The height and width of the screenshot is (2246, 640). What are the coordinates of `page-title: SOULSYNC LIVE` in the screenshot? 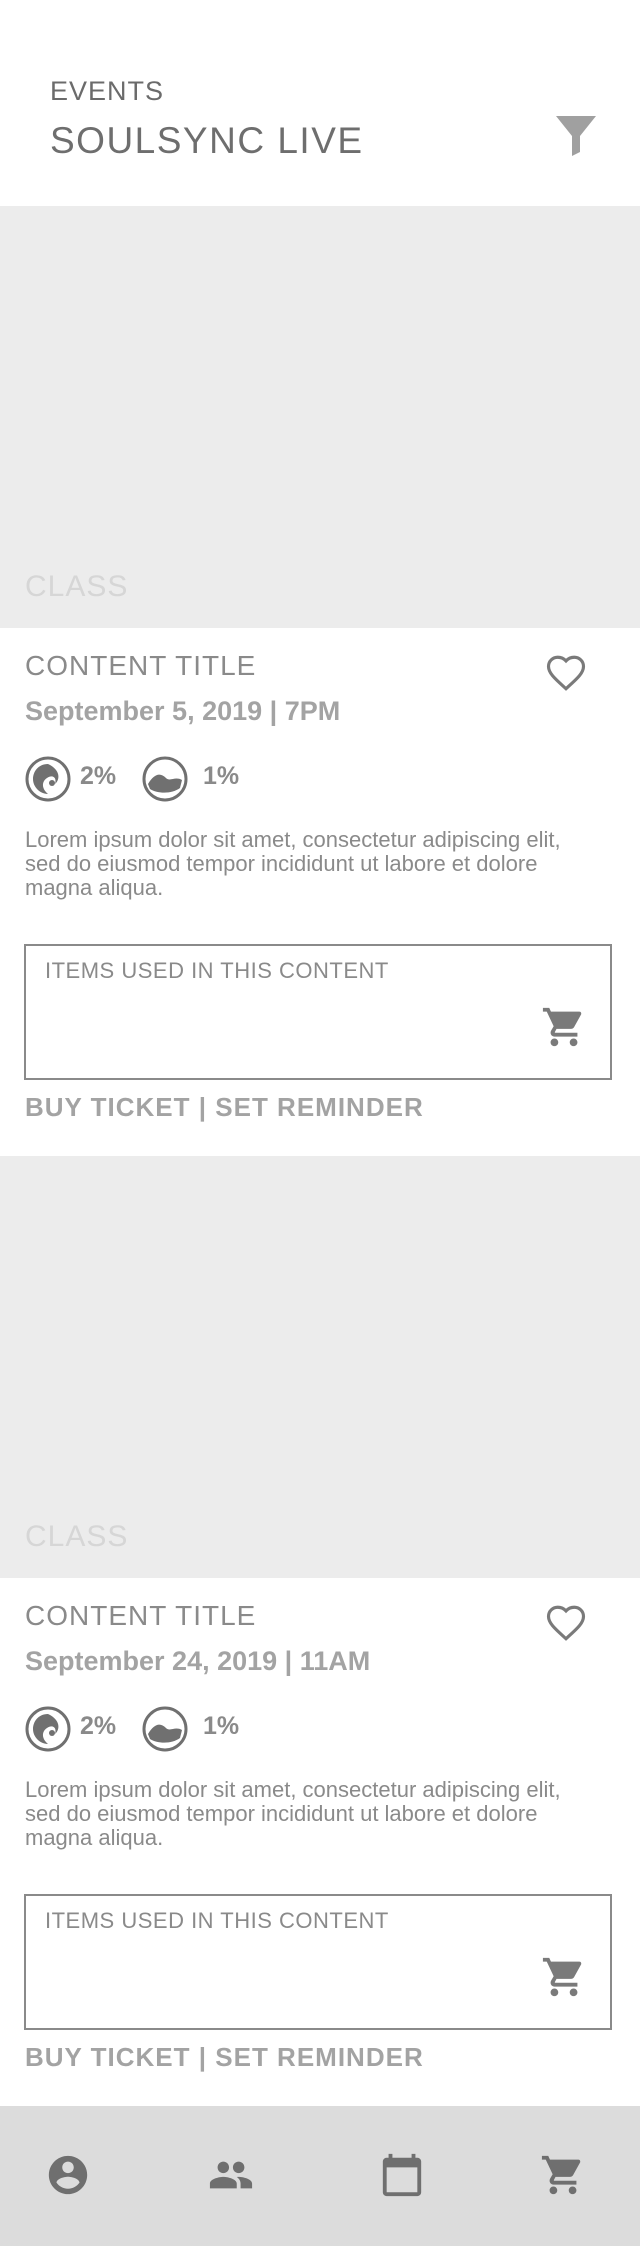 It's located at (207, 140).